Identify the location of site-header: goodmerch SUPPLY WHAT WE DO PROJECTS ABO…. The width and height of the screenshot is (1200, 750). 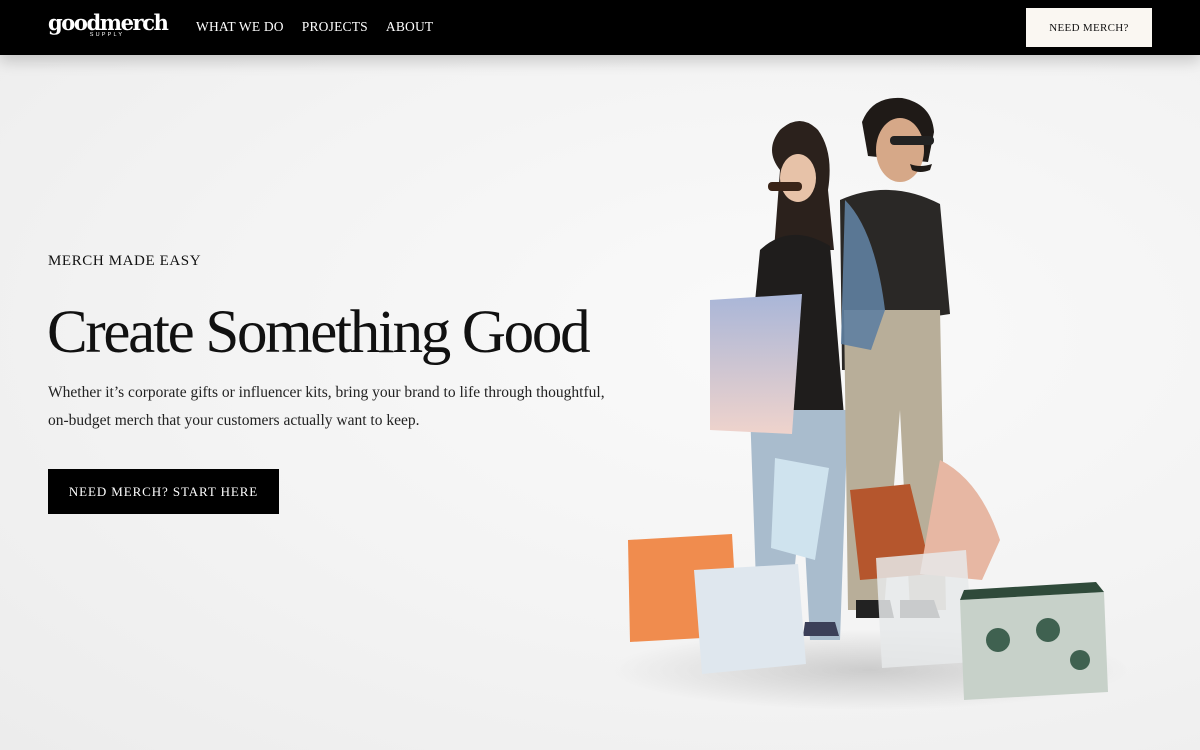
(600, 27).